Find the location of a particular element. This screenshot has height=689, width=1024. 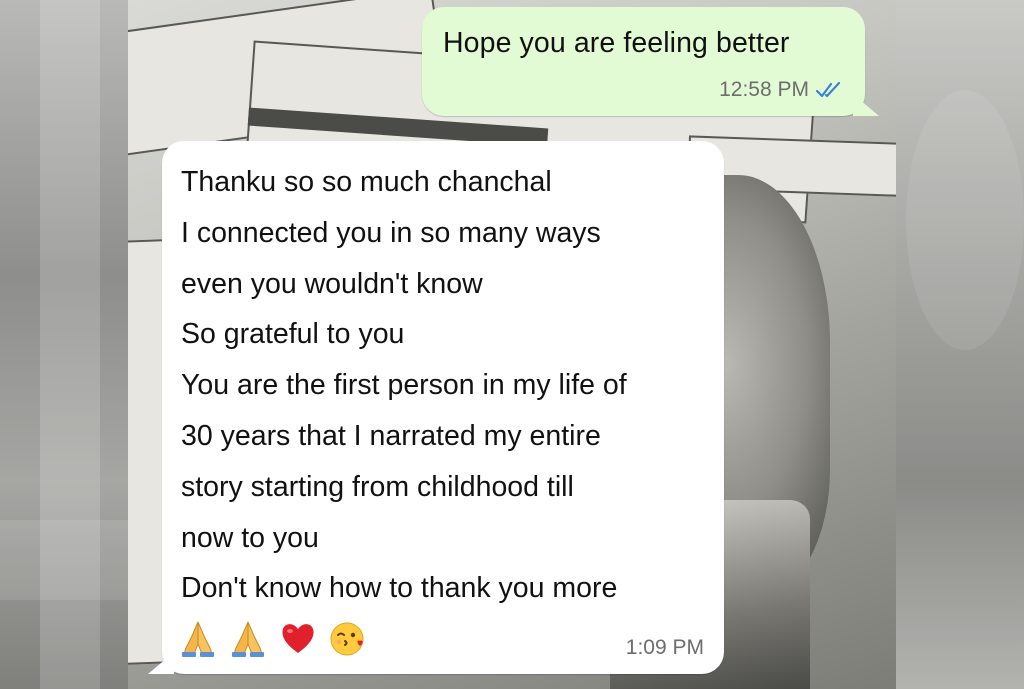

double-check-read-icon is located at coordinates (828, 89).